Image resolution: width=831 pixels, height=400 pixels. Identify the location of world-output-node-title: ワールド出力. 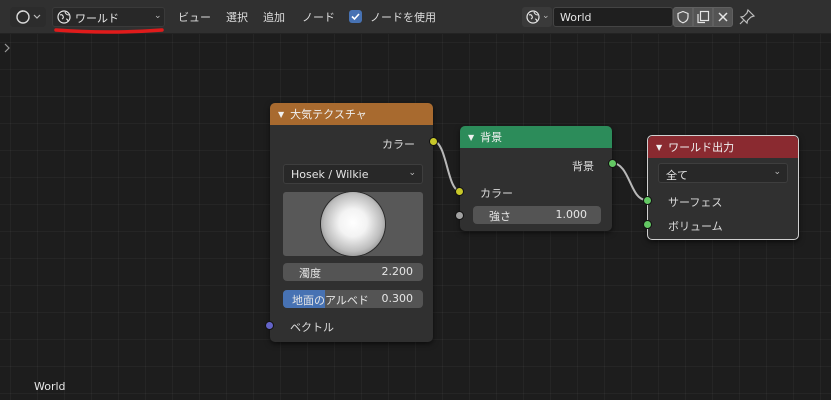
(701, 147).